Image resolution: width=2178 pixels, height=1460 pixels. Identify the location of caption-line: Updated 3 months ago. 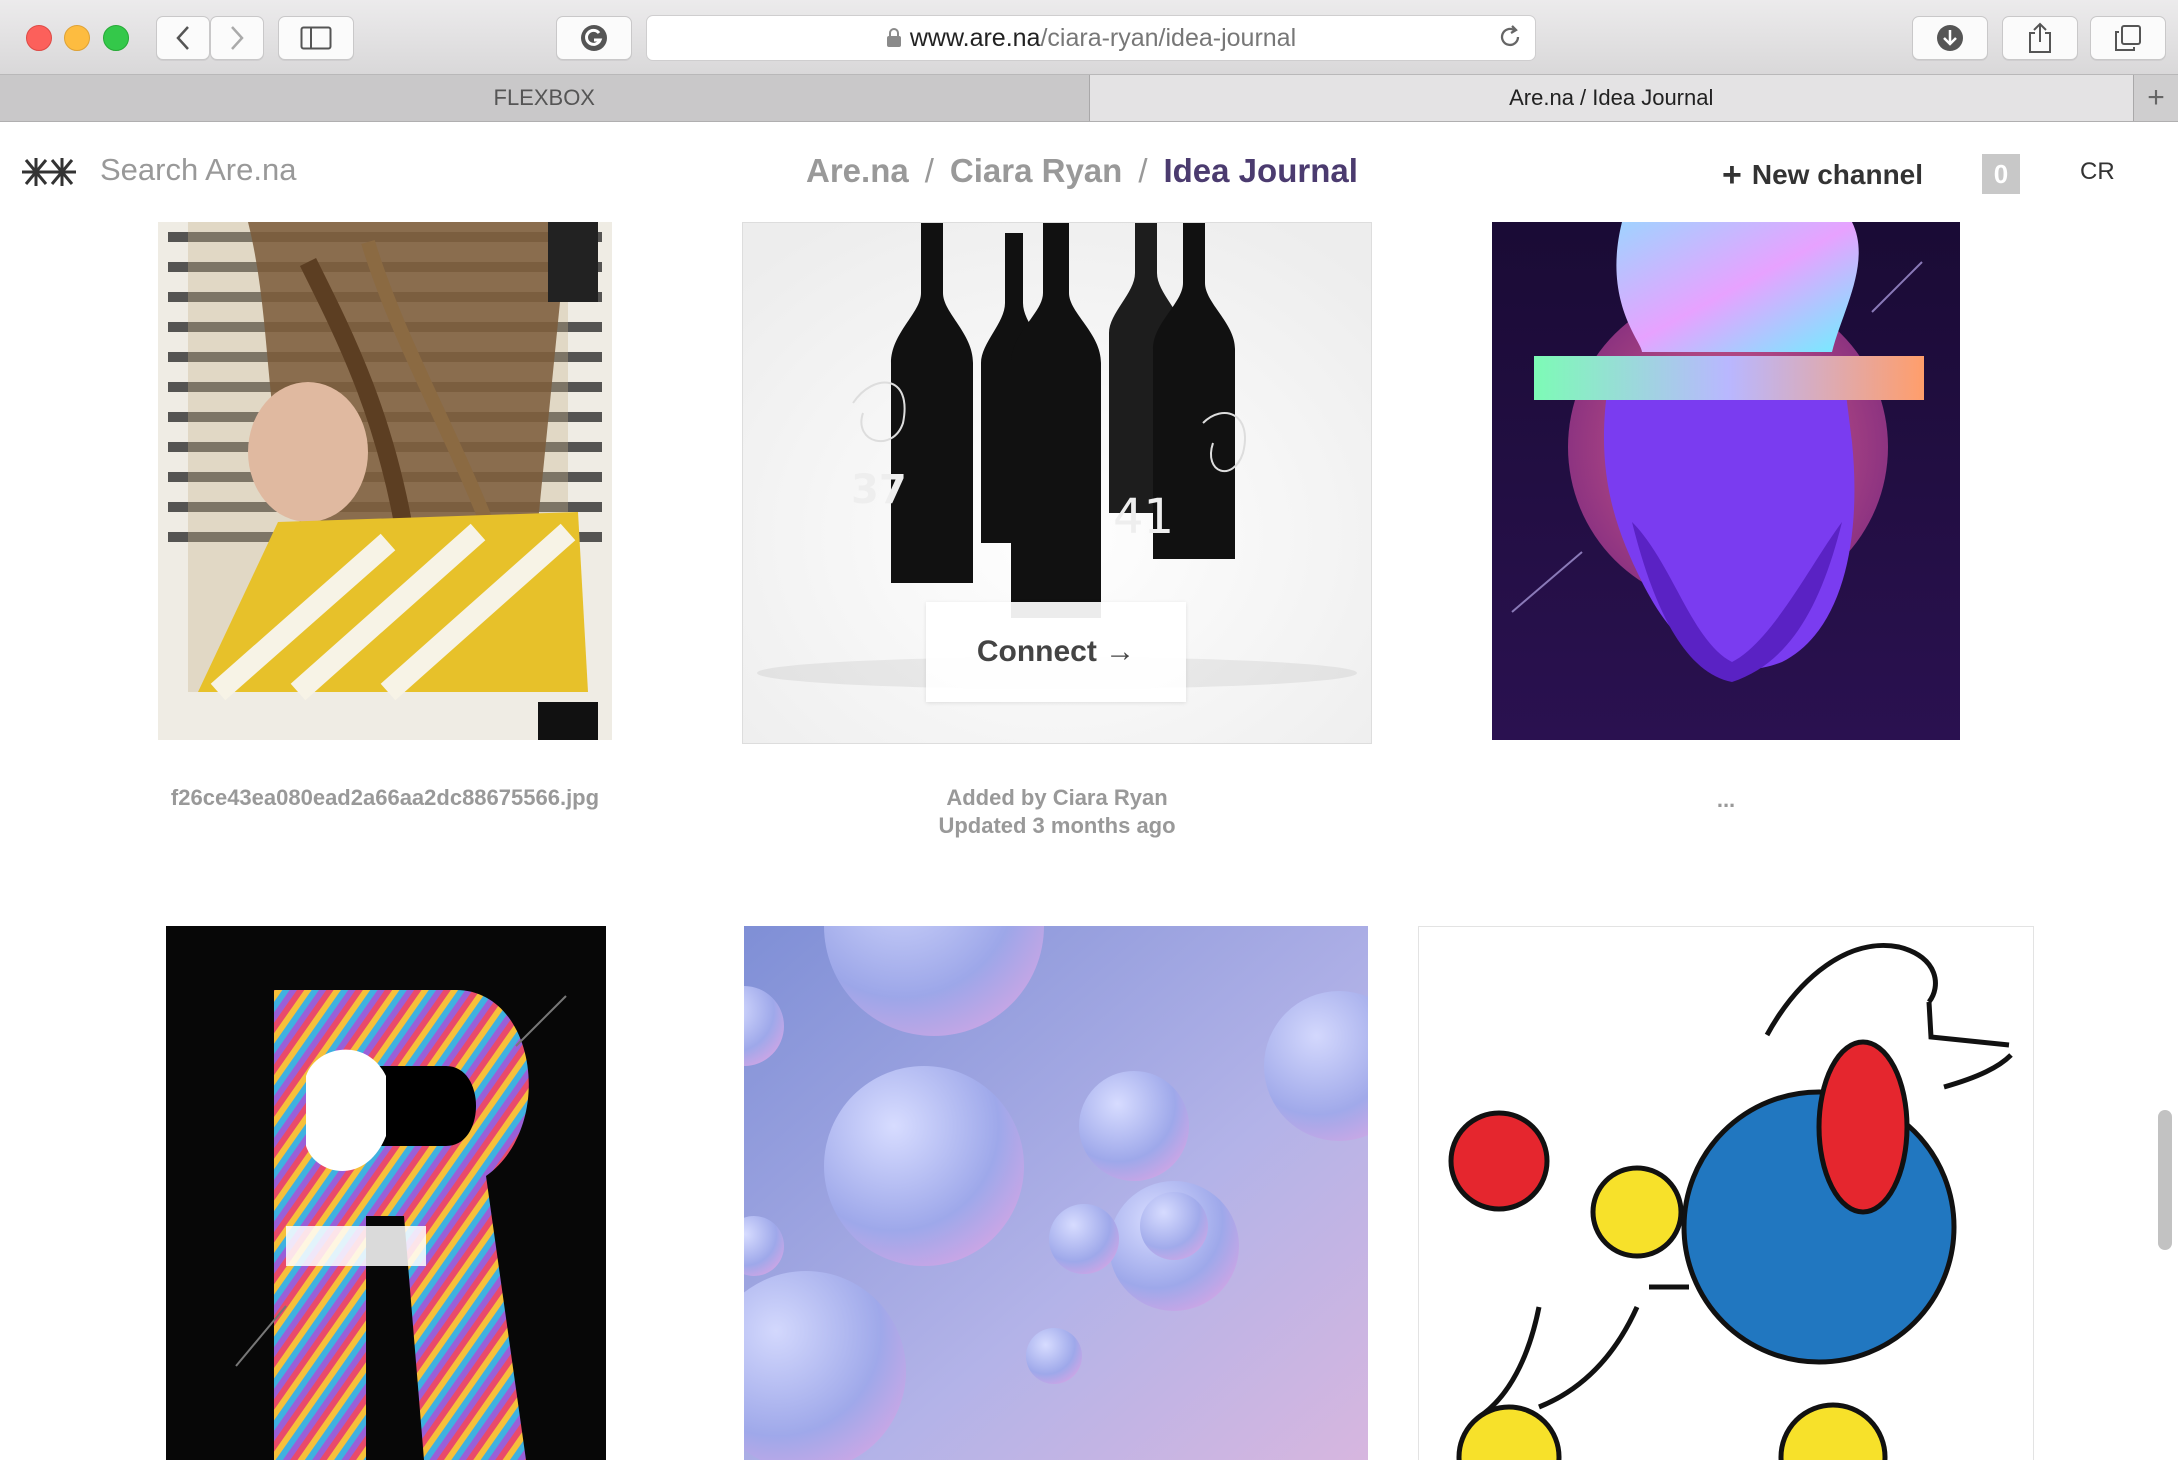
(1057, 825).